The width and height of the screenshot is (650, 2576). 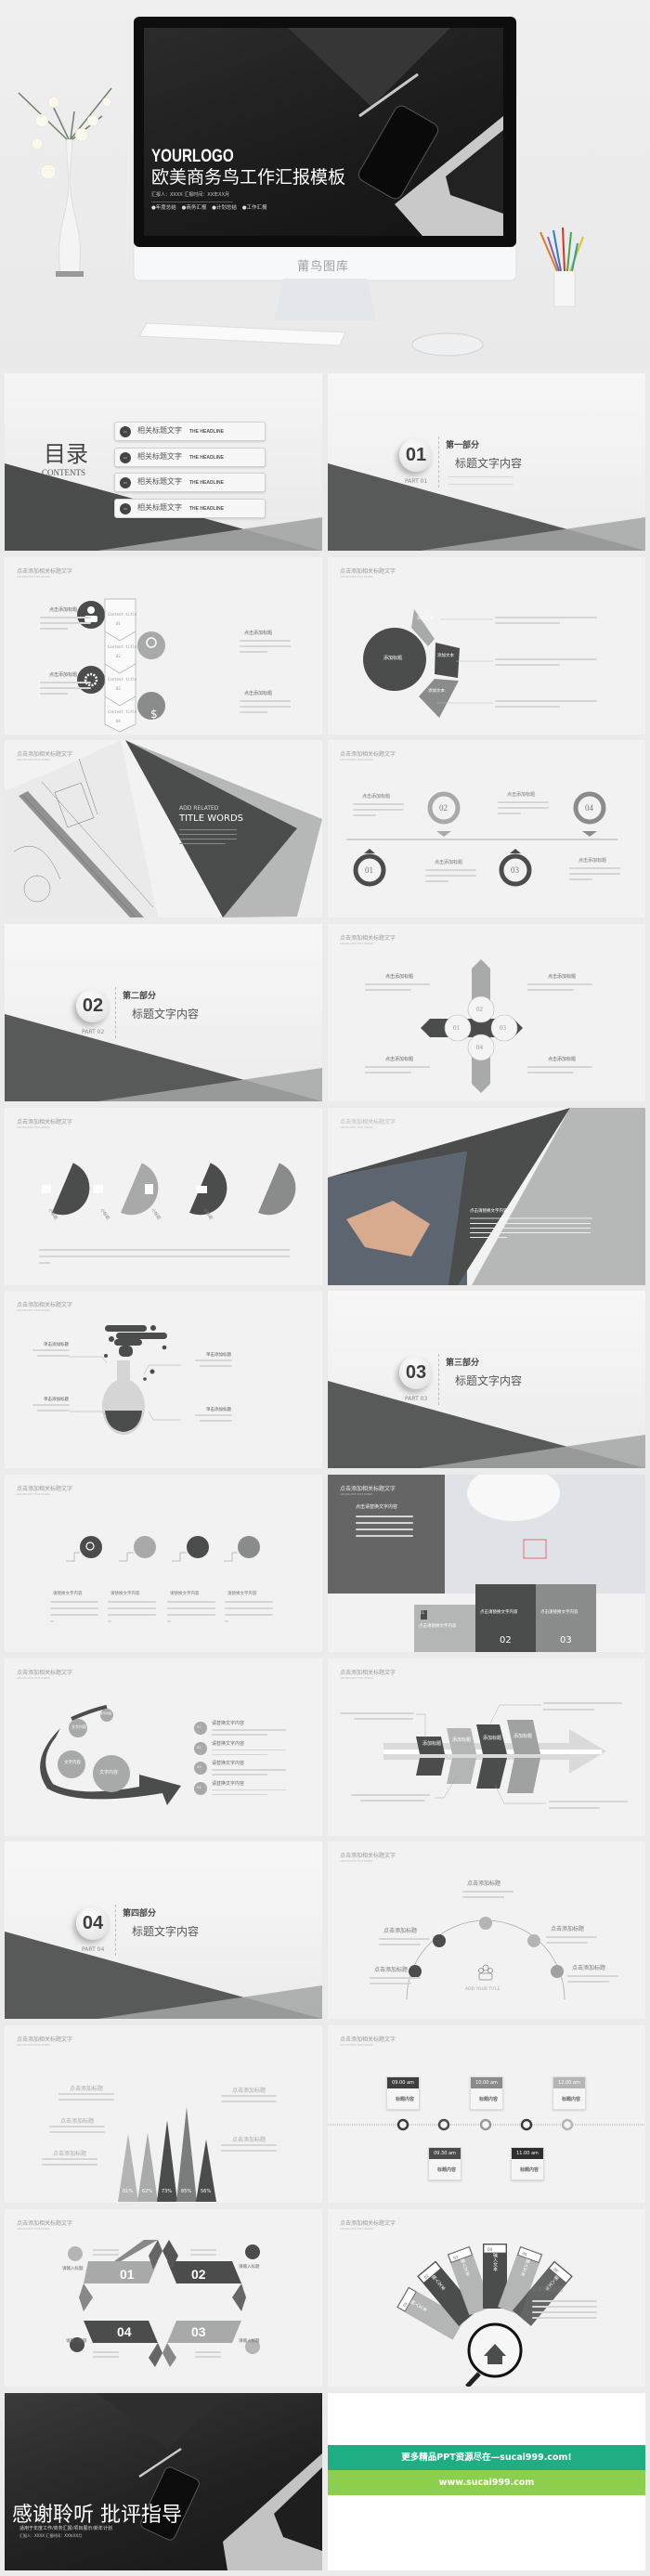 I want to click on slide-part-03: 03 PART 03 第三部分 标题文字内容, so click(x=486, y=1380).